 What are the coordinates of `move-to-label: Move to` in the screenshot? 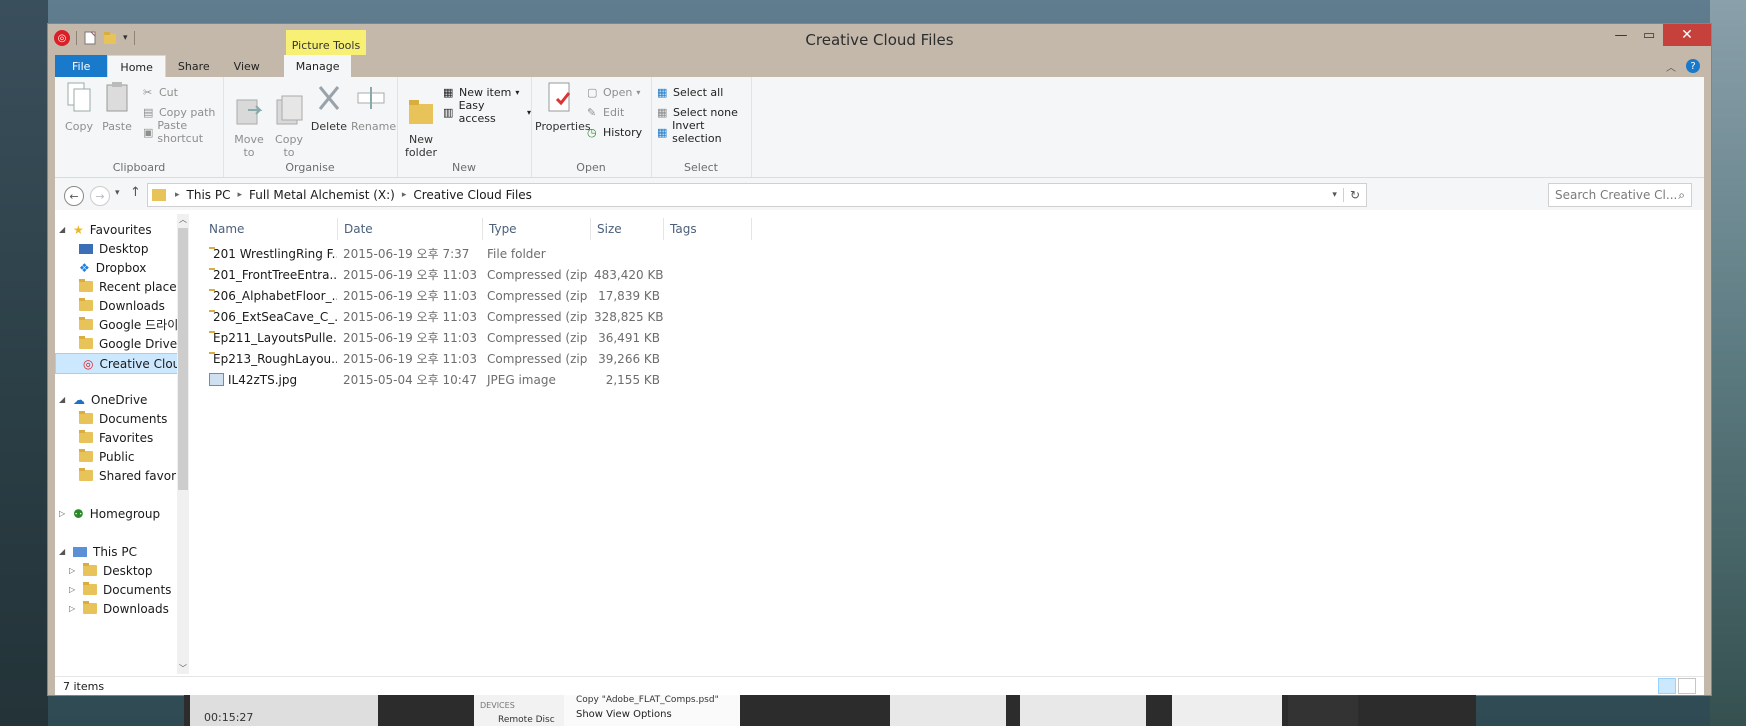 It's located at (249, 146).